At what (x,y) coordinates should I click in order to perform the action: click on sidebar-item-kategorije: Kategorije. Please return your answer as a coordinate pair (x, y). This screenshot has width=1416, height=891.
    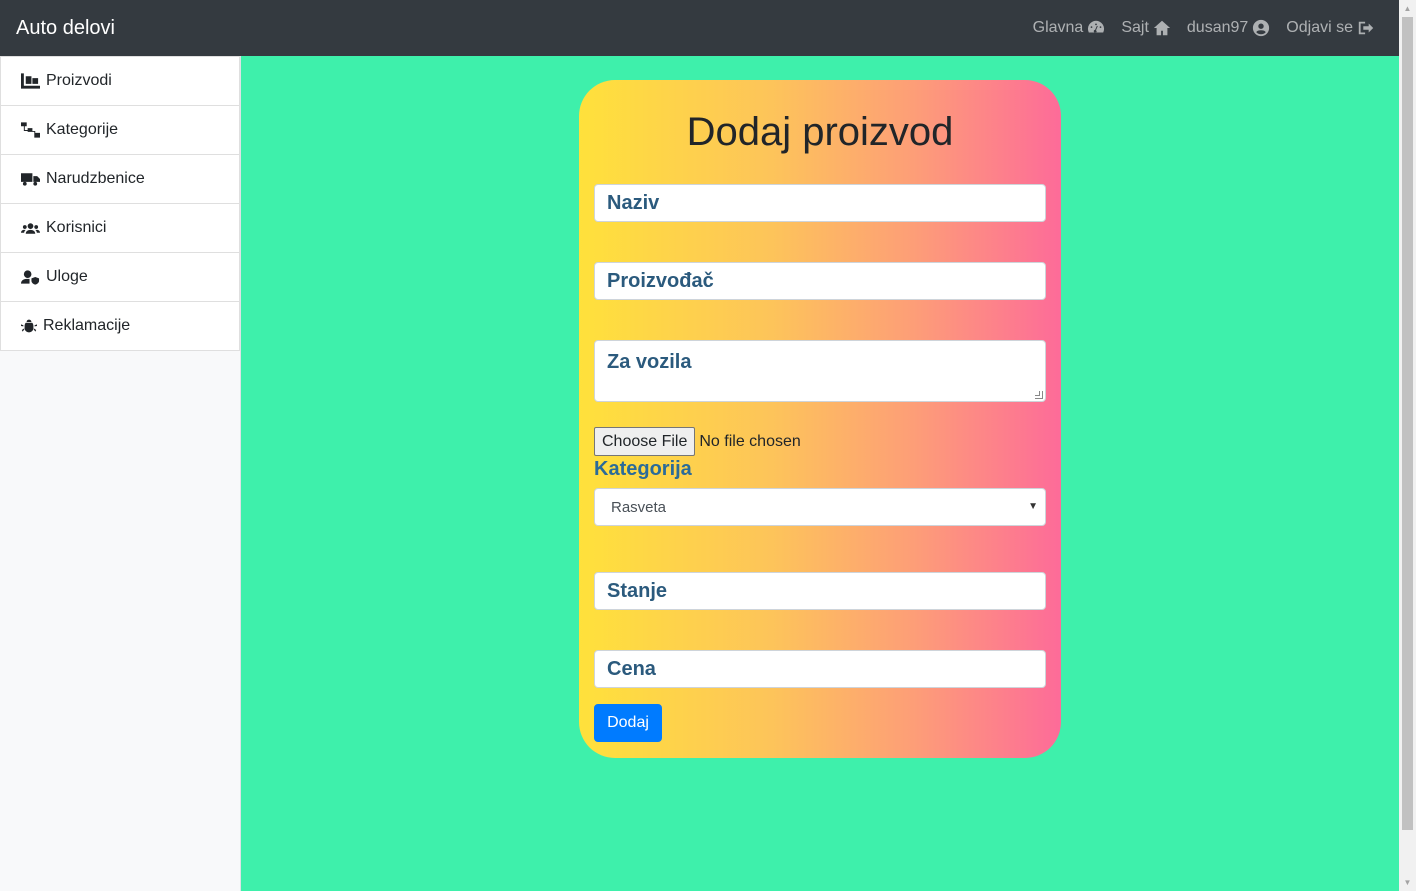
    Looking at the image, I should click on (120, 130).